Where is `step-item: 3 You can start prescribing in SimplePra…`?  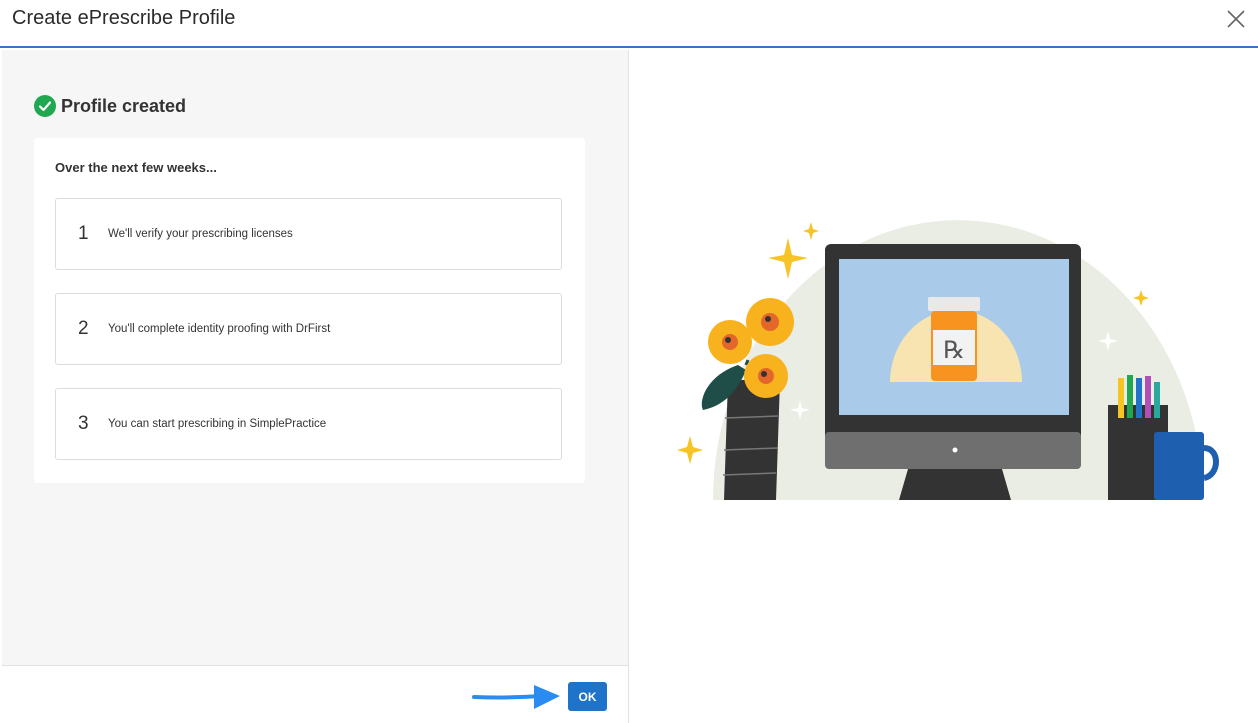 step-item: 3 You can start prescribing in SimplePra… is located at coordinates (308, 424).